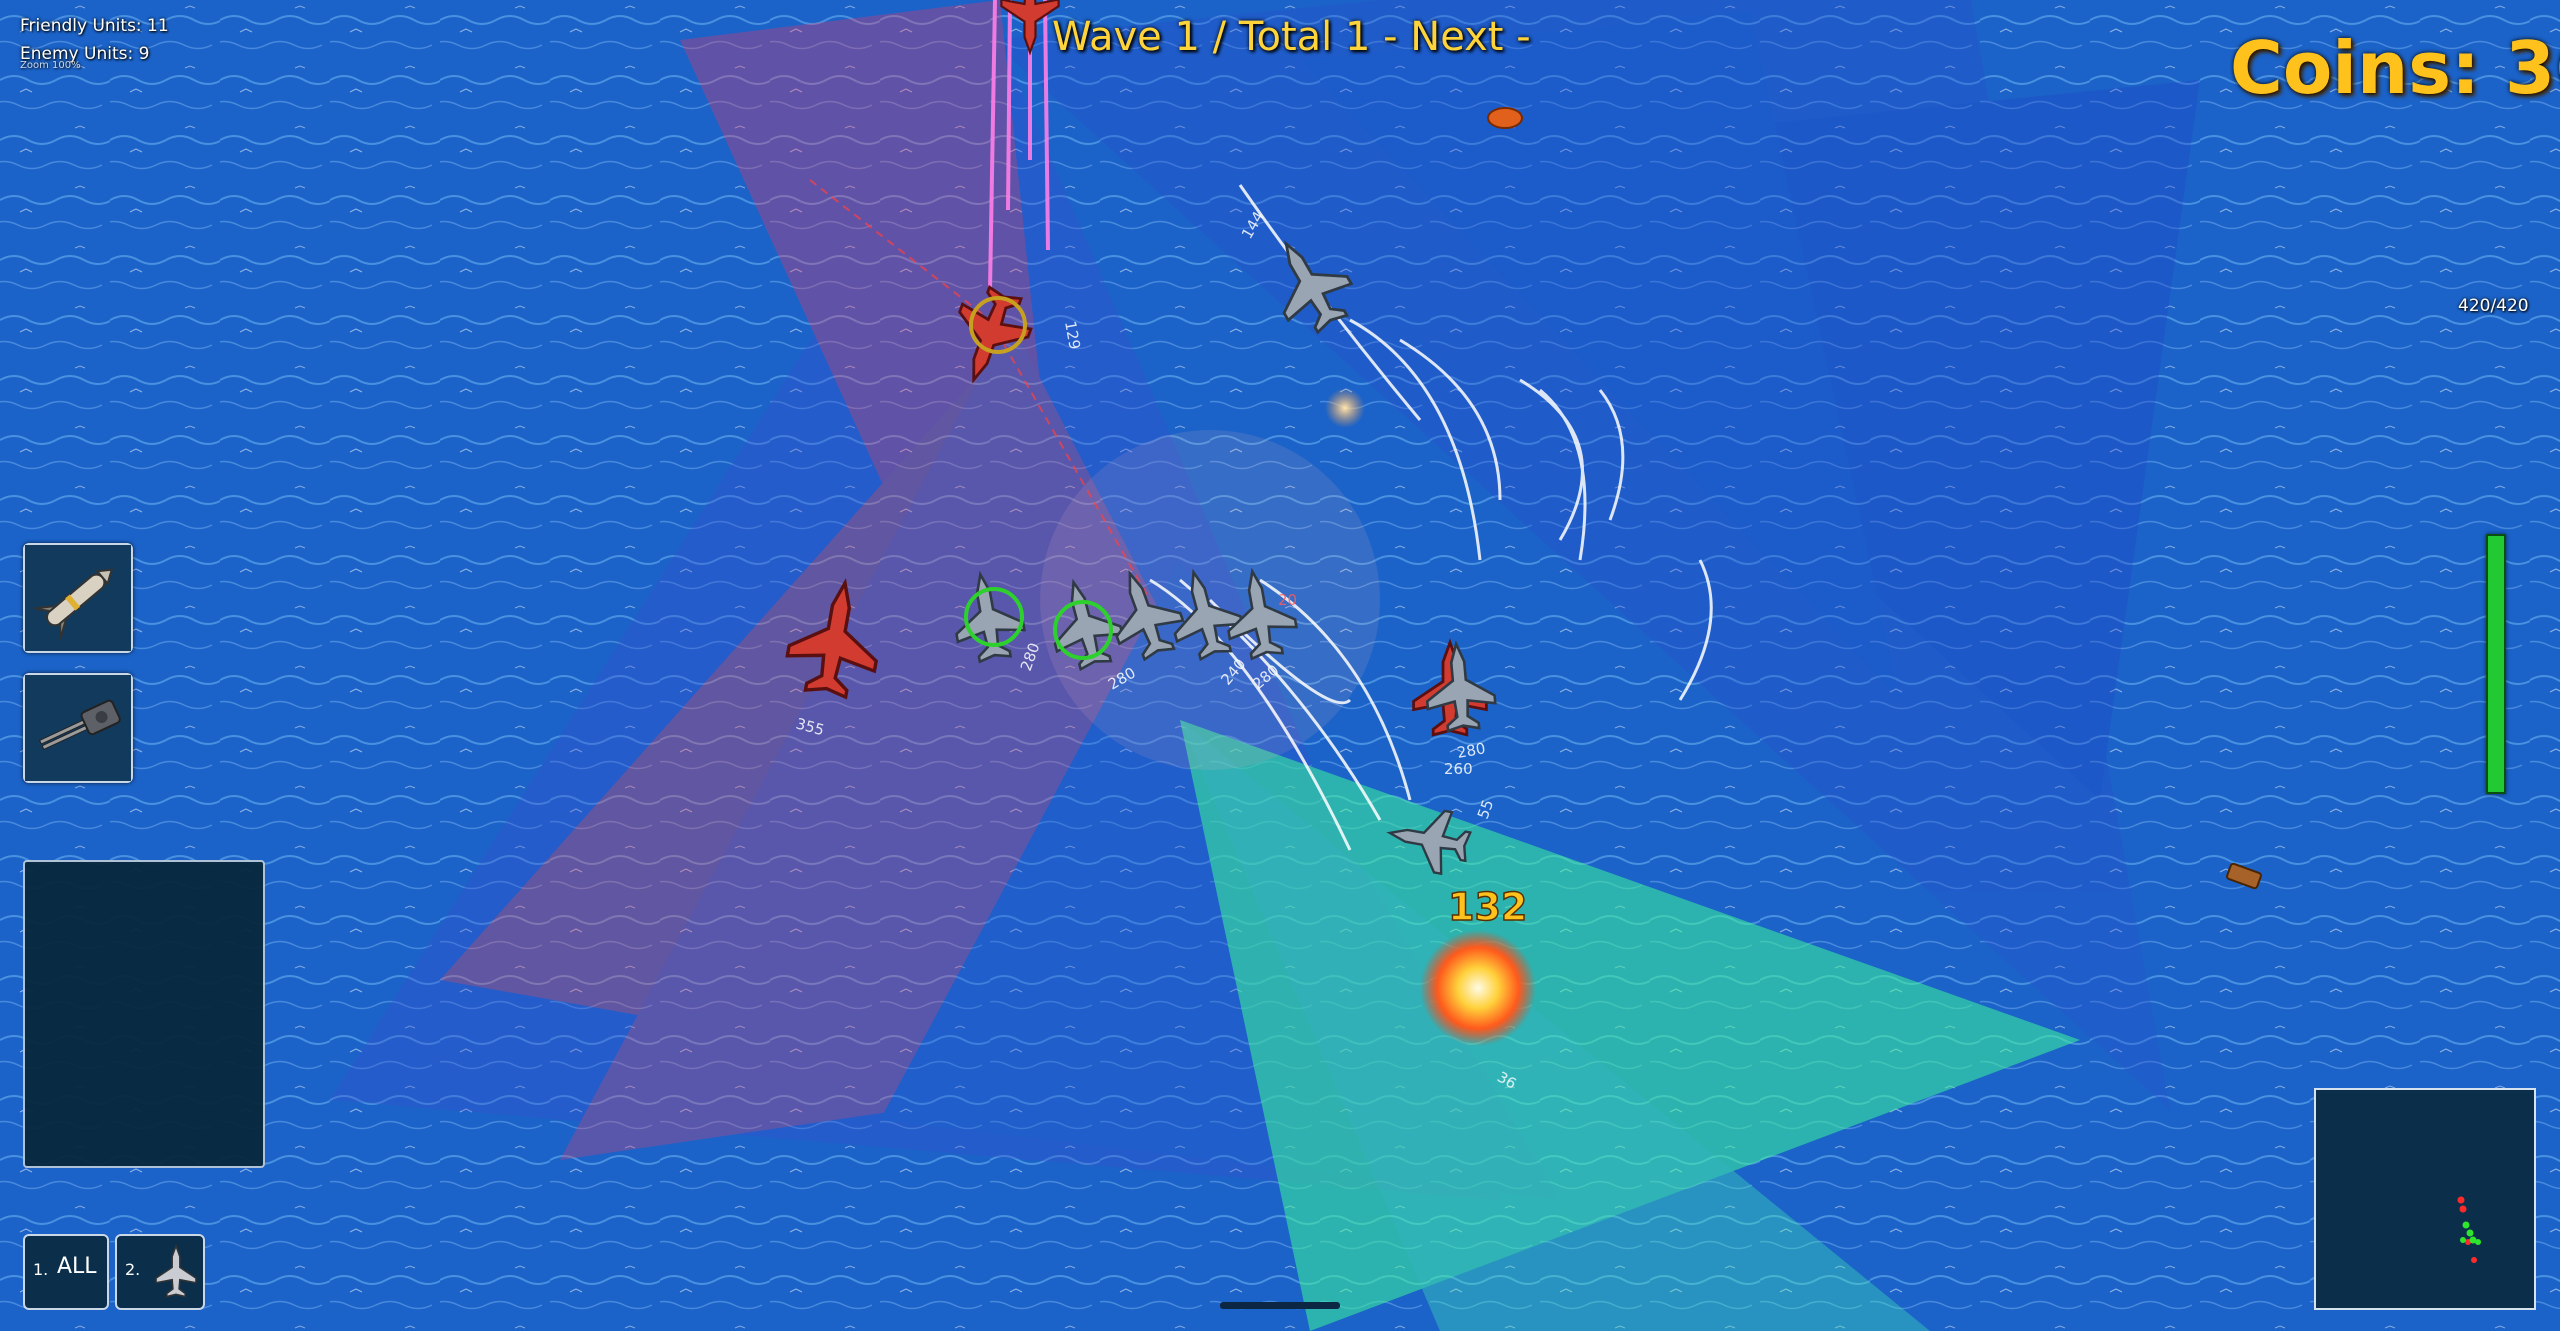  I want to click on flare, so click(1345, 408).